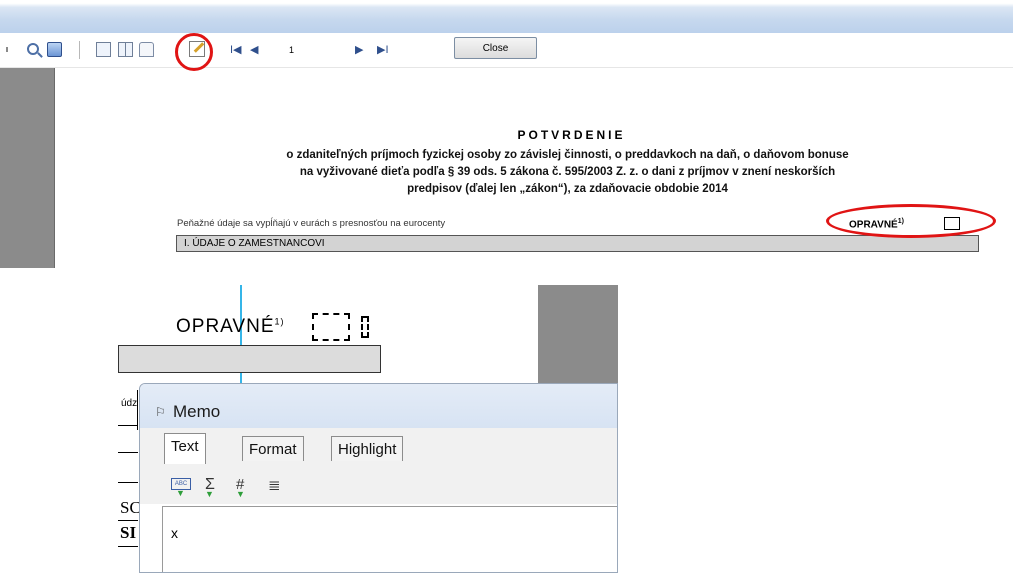  I want to click on hash-icon: #, so click(240, 487).